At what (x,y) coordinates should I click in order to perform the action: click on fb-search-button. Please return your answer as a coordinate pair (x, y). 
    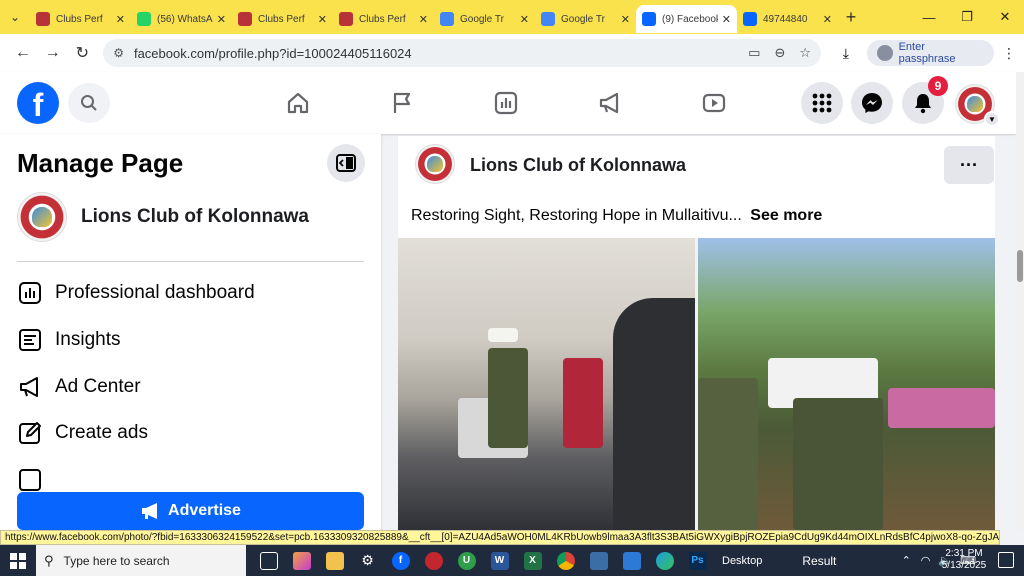
    Looking at the image, I should click on (89, 103).